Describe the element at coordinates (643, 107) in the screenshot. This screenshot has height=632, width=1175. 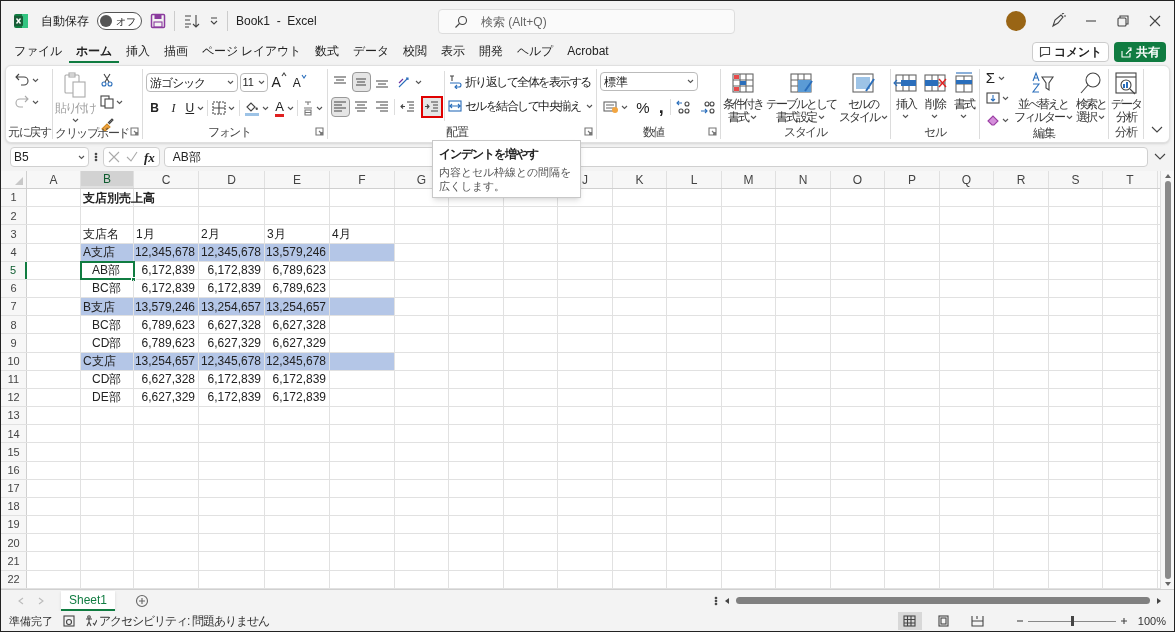
I see `percent-button: %` at that location.